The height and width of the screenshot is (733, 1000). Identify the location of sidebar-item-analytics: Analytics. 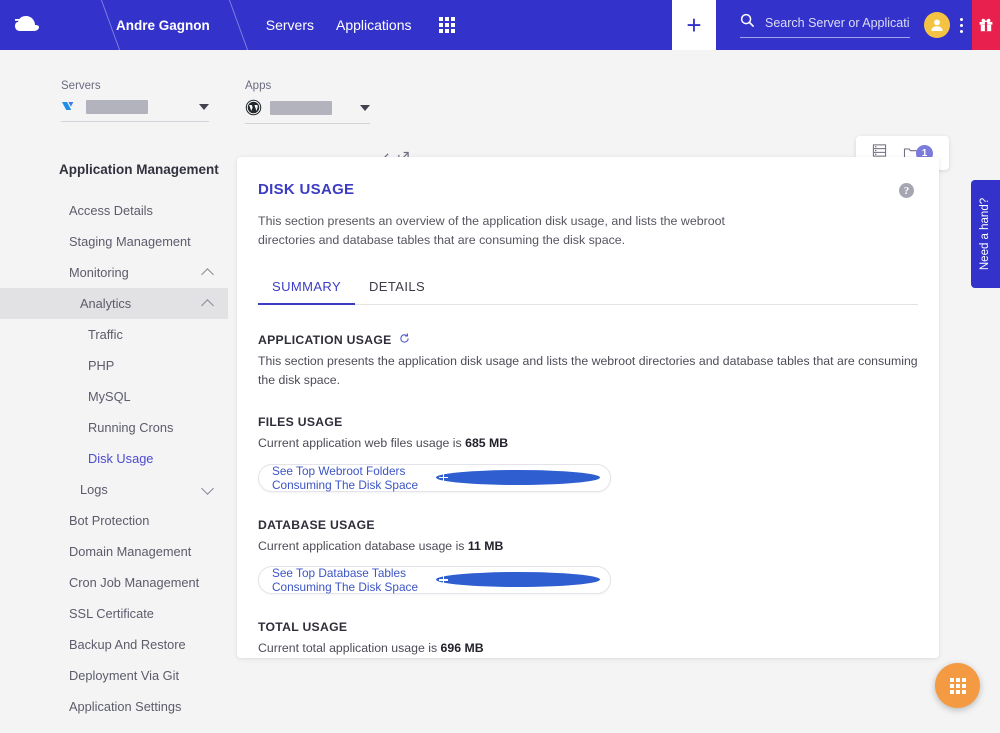
(114, 303).